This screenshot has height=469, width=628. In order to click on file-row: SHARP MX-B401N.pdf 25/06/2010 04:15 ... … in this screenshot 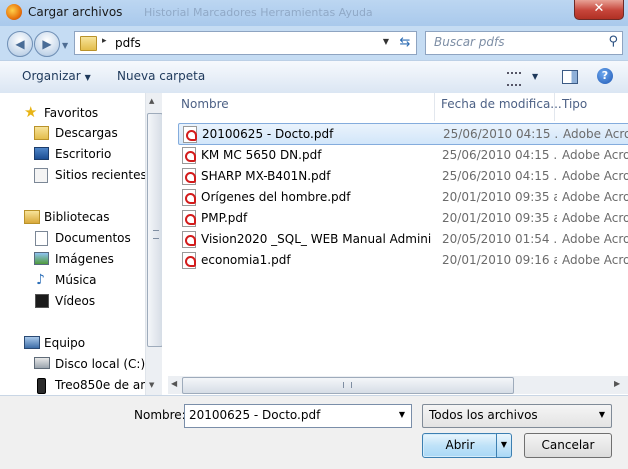, I will do `click(403, 176)`.